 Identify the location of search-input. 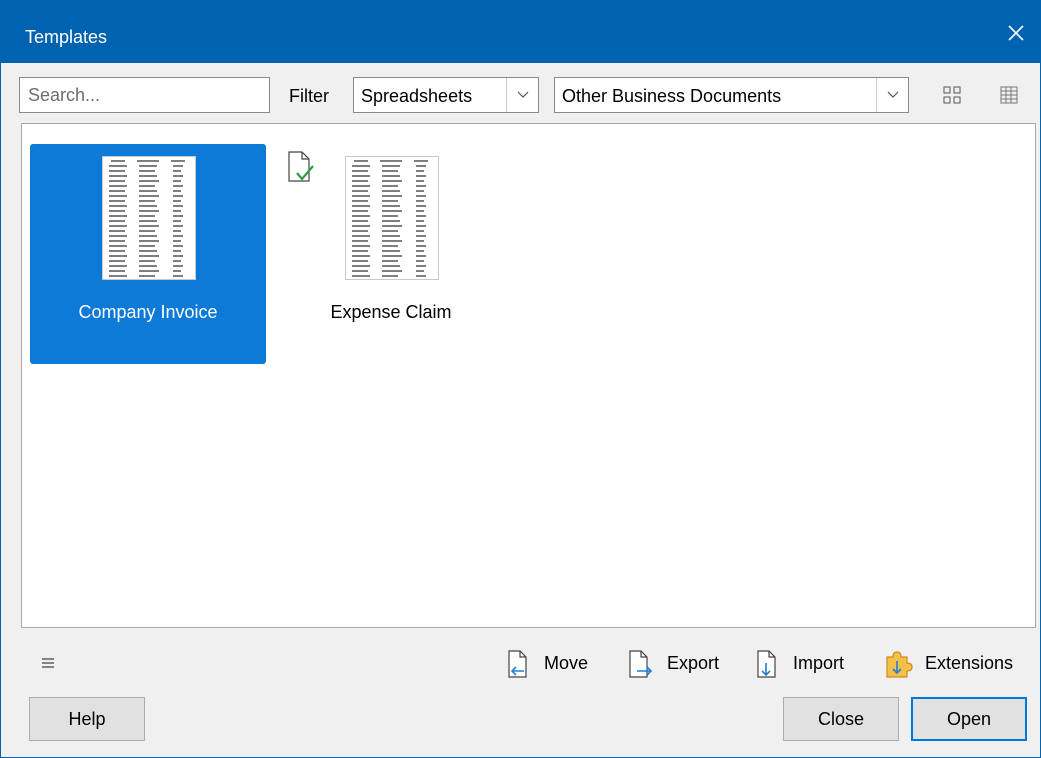
(144, 95).